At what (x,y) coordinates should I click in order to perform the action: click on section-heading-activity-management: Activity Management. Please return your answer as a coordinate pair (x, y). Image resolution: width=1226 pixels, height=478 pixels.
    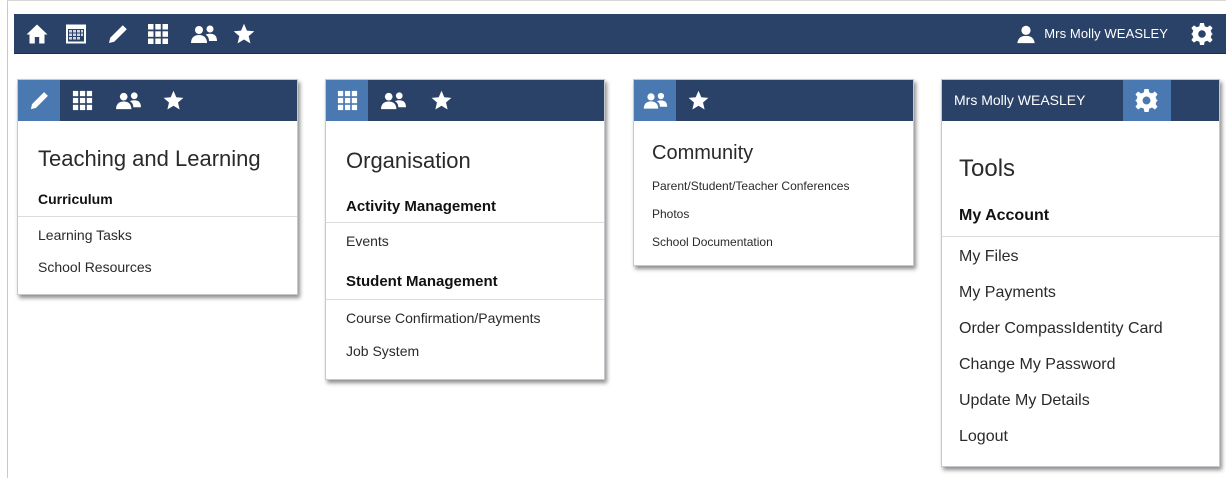
    Looking at the image, I should click on (421, 206).